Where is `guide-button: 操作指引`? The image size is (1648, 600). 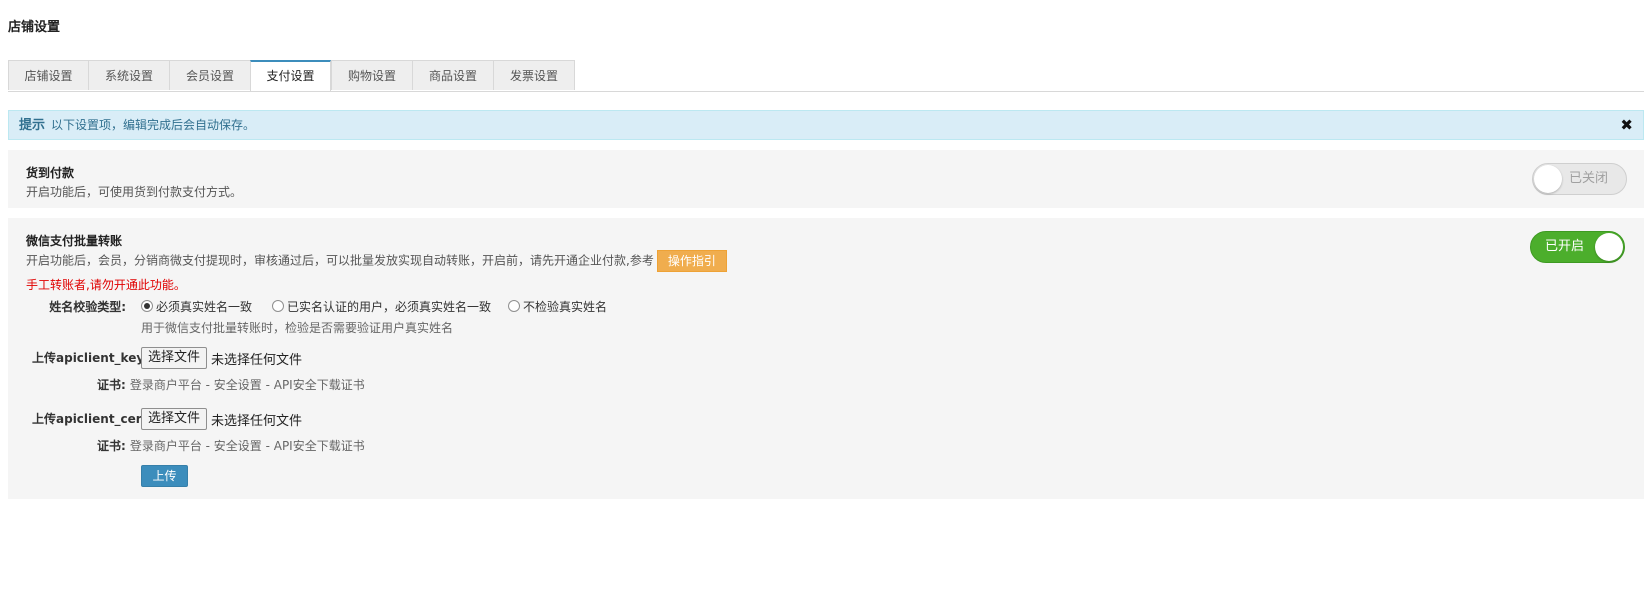
guide-button: 操作指引 is located at coordinates (691, 261).